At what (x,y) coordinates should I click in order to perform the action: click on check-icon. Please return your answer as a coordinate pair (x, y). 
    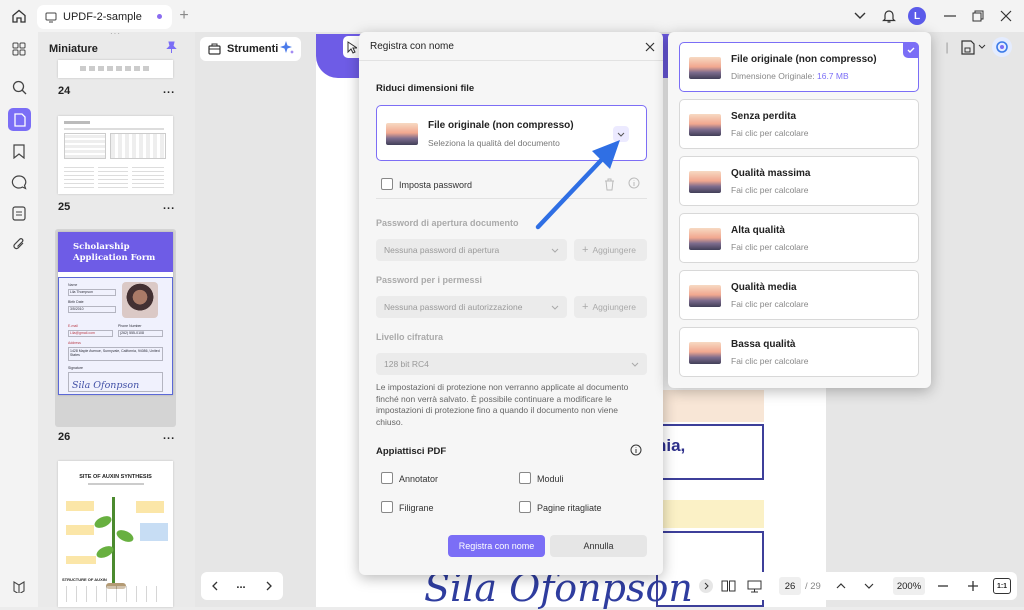
    Looking at the image, I should click on (911, 50).